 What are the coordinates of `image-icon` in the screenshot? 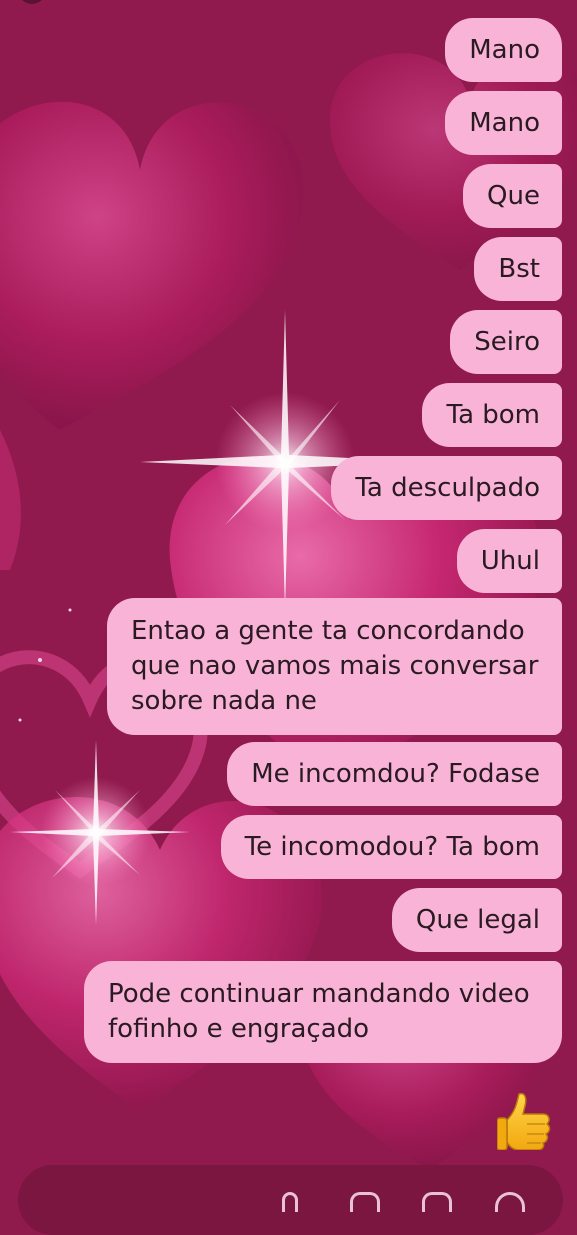 It's located at (365, 1202).